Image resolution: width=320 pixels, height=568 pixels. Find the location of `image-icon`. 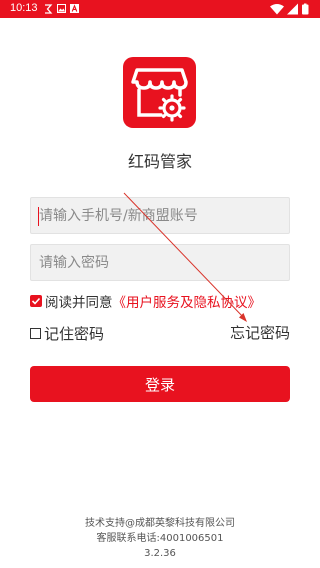

image-icon is located at coordinates (61, 8).